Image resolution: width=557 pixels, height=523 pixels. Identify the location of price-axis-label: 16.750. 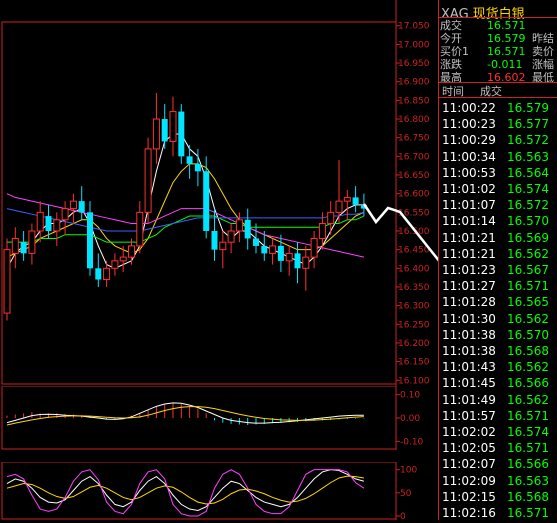
(414, 139).